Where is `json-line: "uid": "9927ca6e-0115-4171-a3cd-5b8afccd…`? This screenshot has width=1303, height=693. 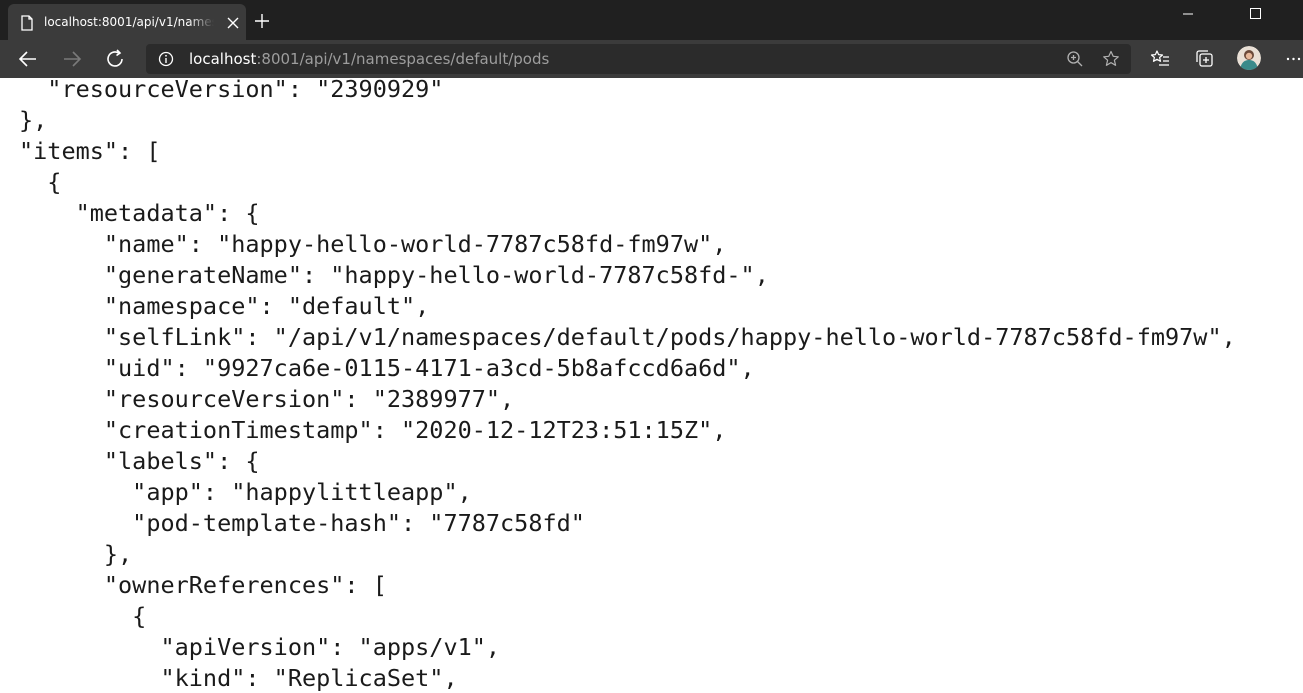
json-line: "uid": "9927ca6e-0115-4171-a3cd-5b8afccd… is located at coordinates (387, 368).